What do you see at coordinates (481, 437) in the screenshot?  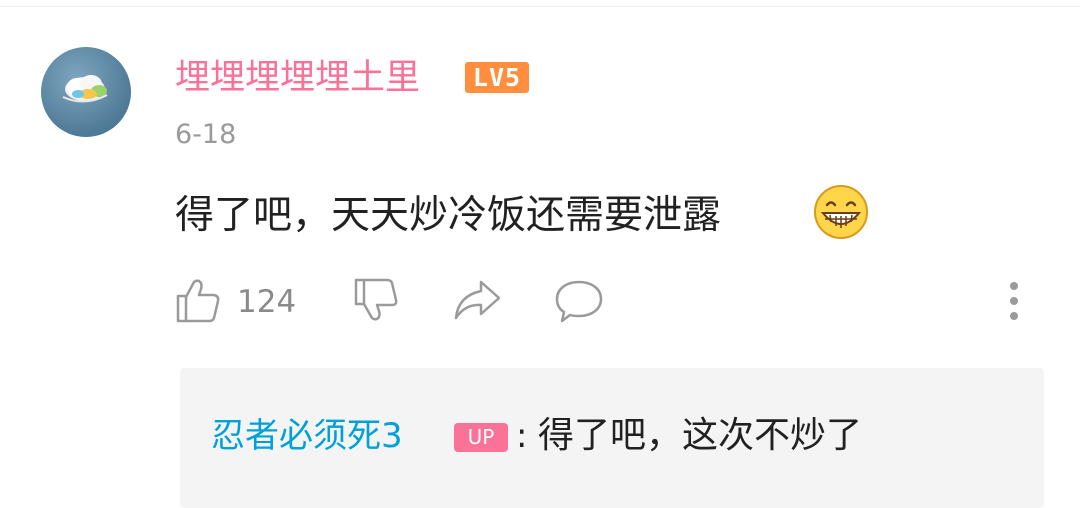 I see `up-badge: UP` at bounding box center [481, 437].